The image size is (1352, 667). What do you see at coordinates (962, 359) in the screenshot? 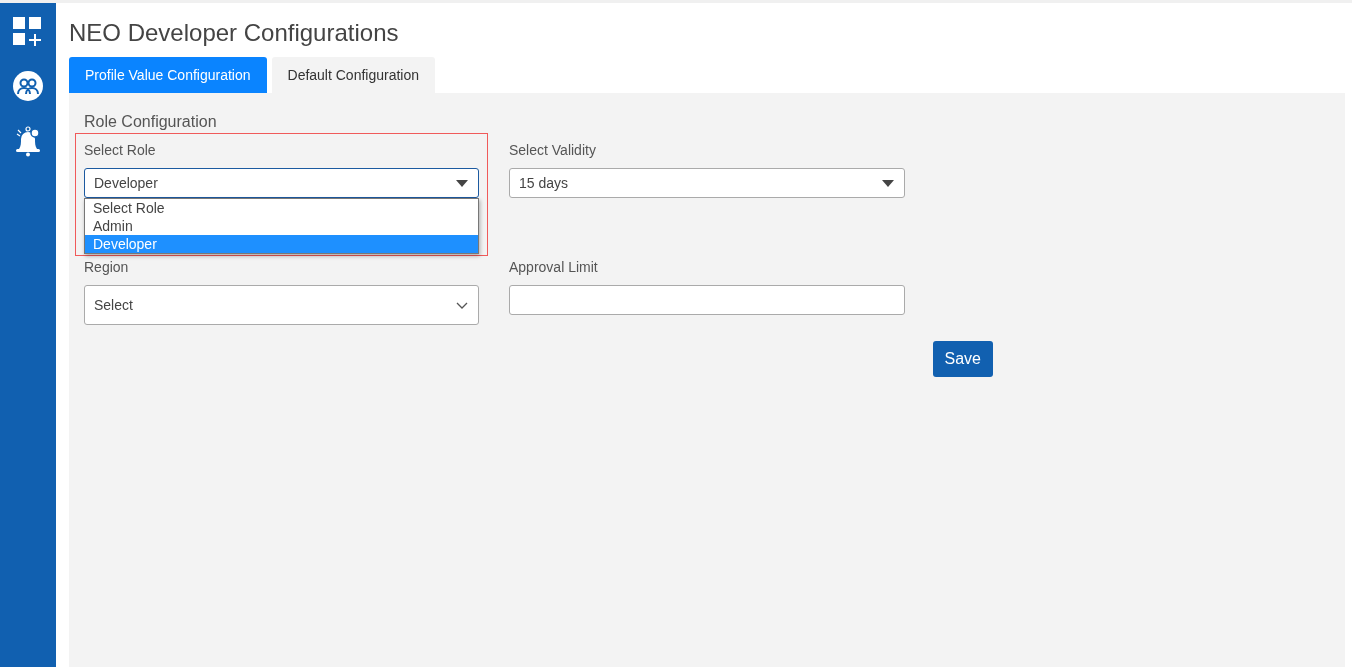
I see `save-button: Save` at bounding box center [962, 359].